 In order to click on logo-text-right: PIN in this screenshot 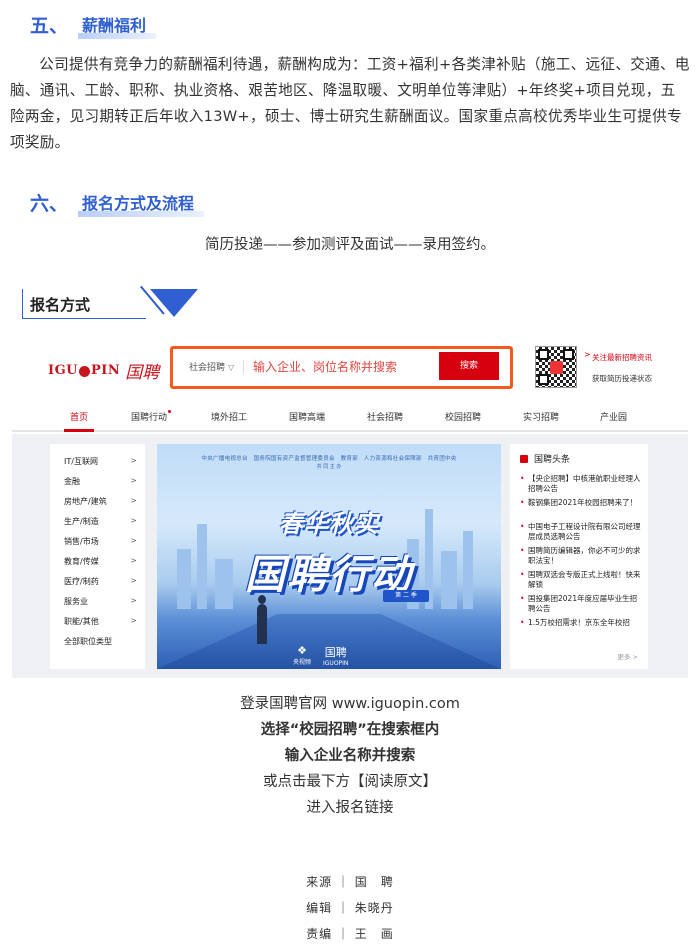, I will do `click(106, 370)`.